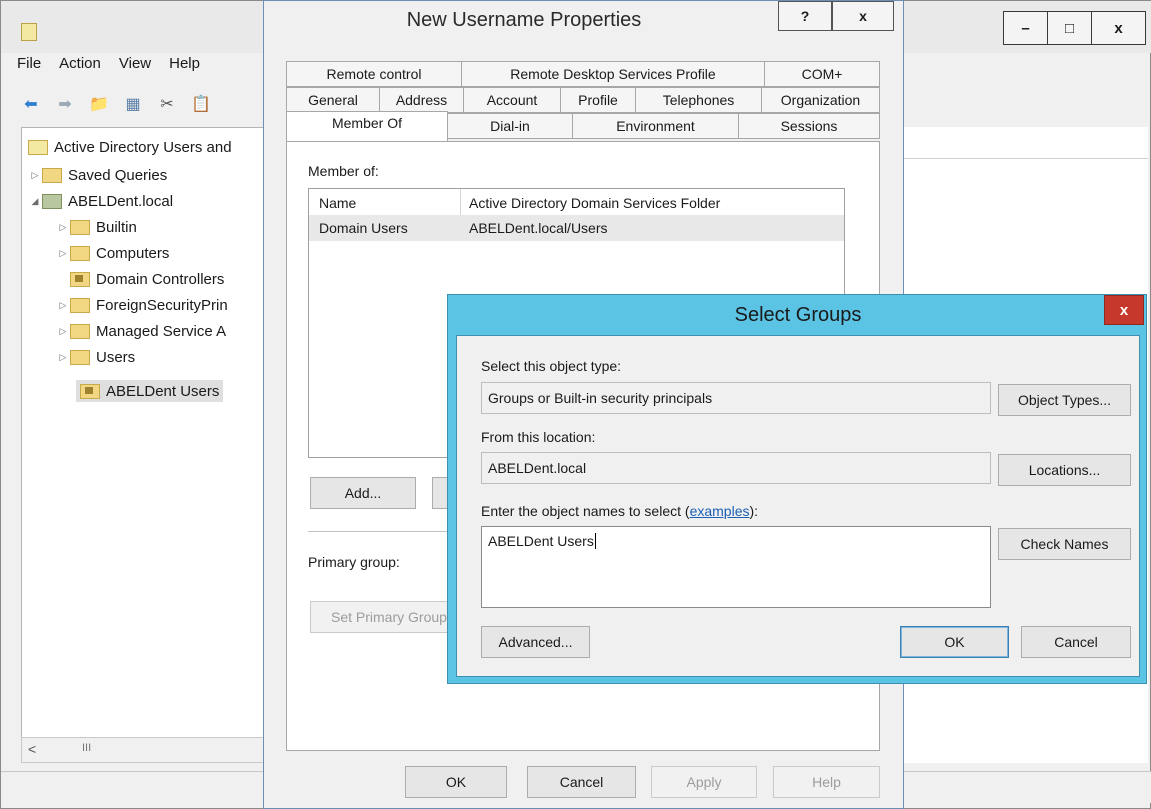 Image resolution: width=1151 pixels, height=809 pixels. I want to click on menu-file: File, so click(29, 66).